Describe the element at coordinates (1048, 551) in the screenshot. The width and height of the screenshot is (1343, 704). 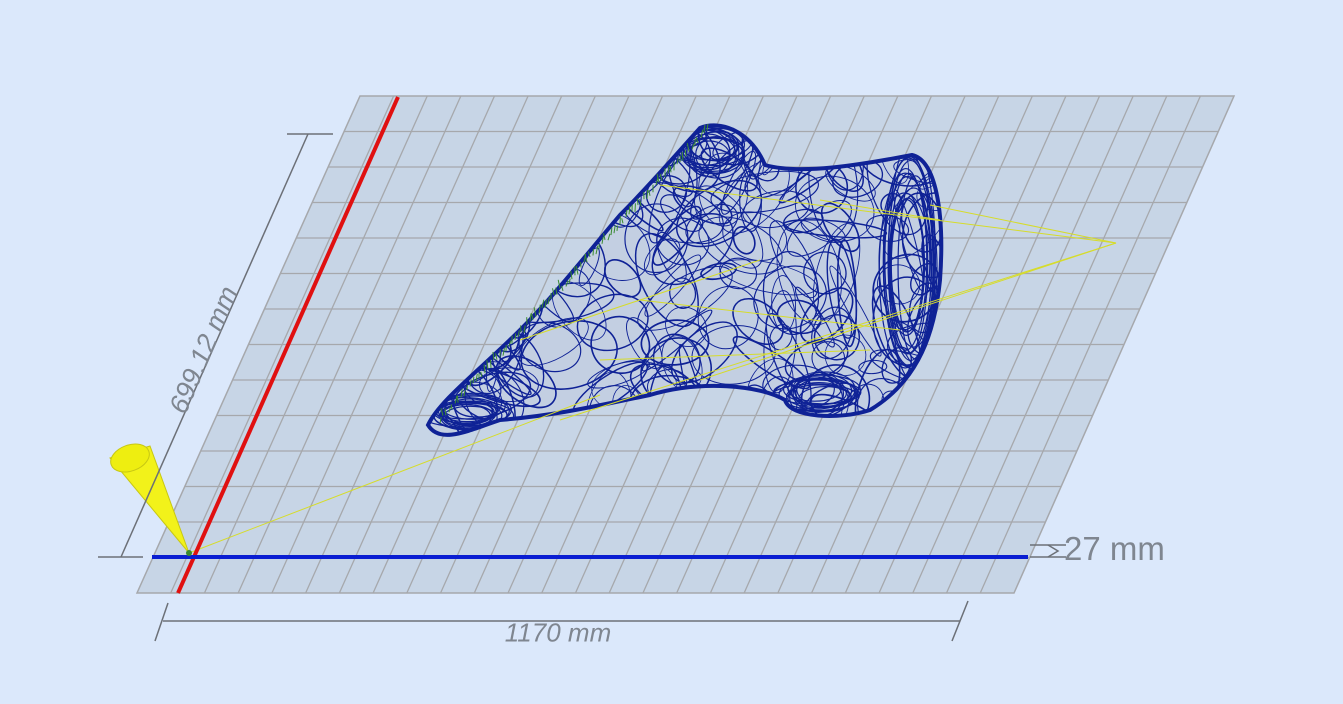
I see `height-dimension-tick` at that location.